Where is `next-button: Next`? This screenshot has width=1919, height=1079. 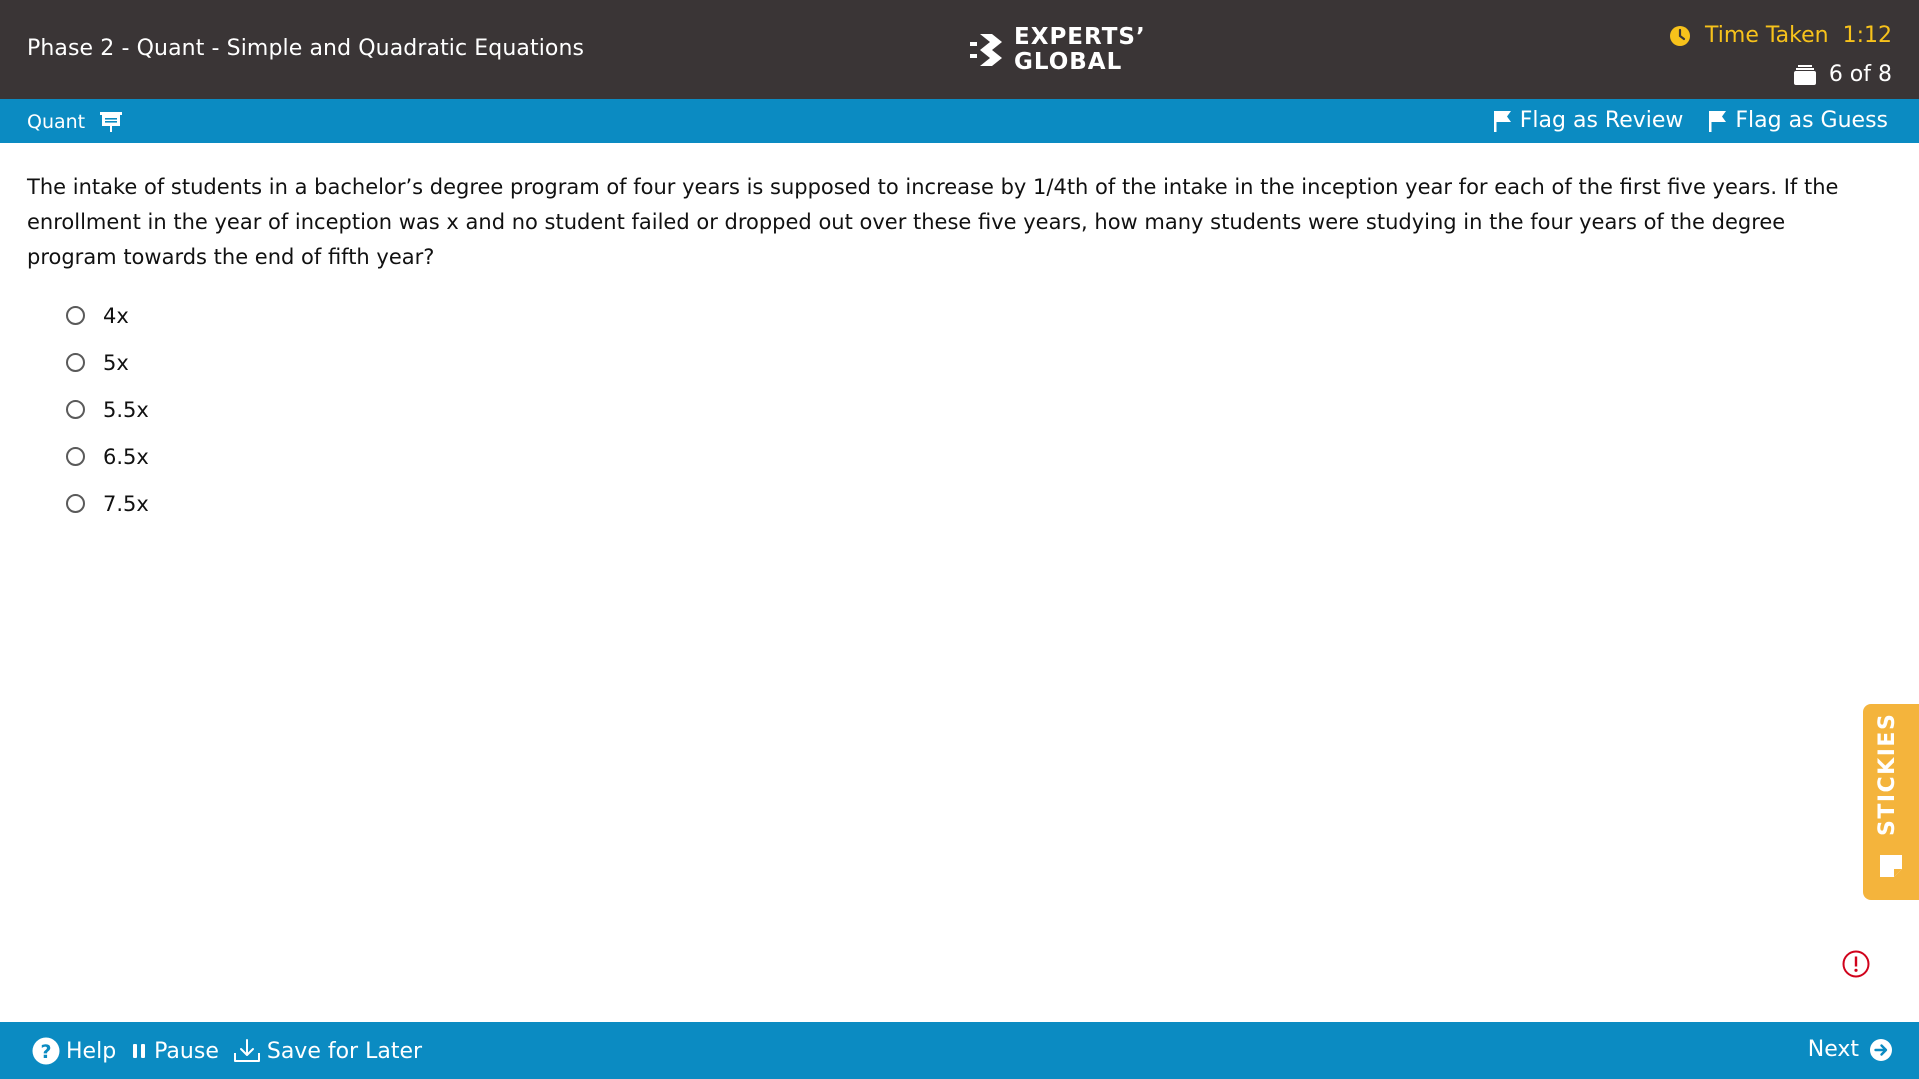 next-button: Next is located at coordinates (1850, 1049).